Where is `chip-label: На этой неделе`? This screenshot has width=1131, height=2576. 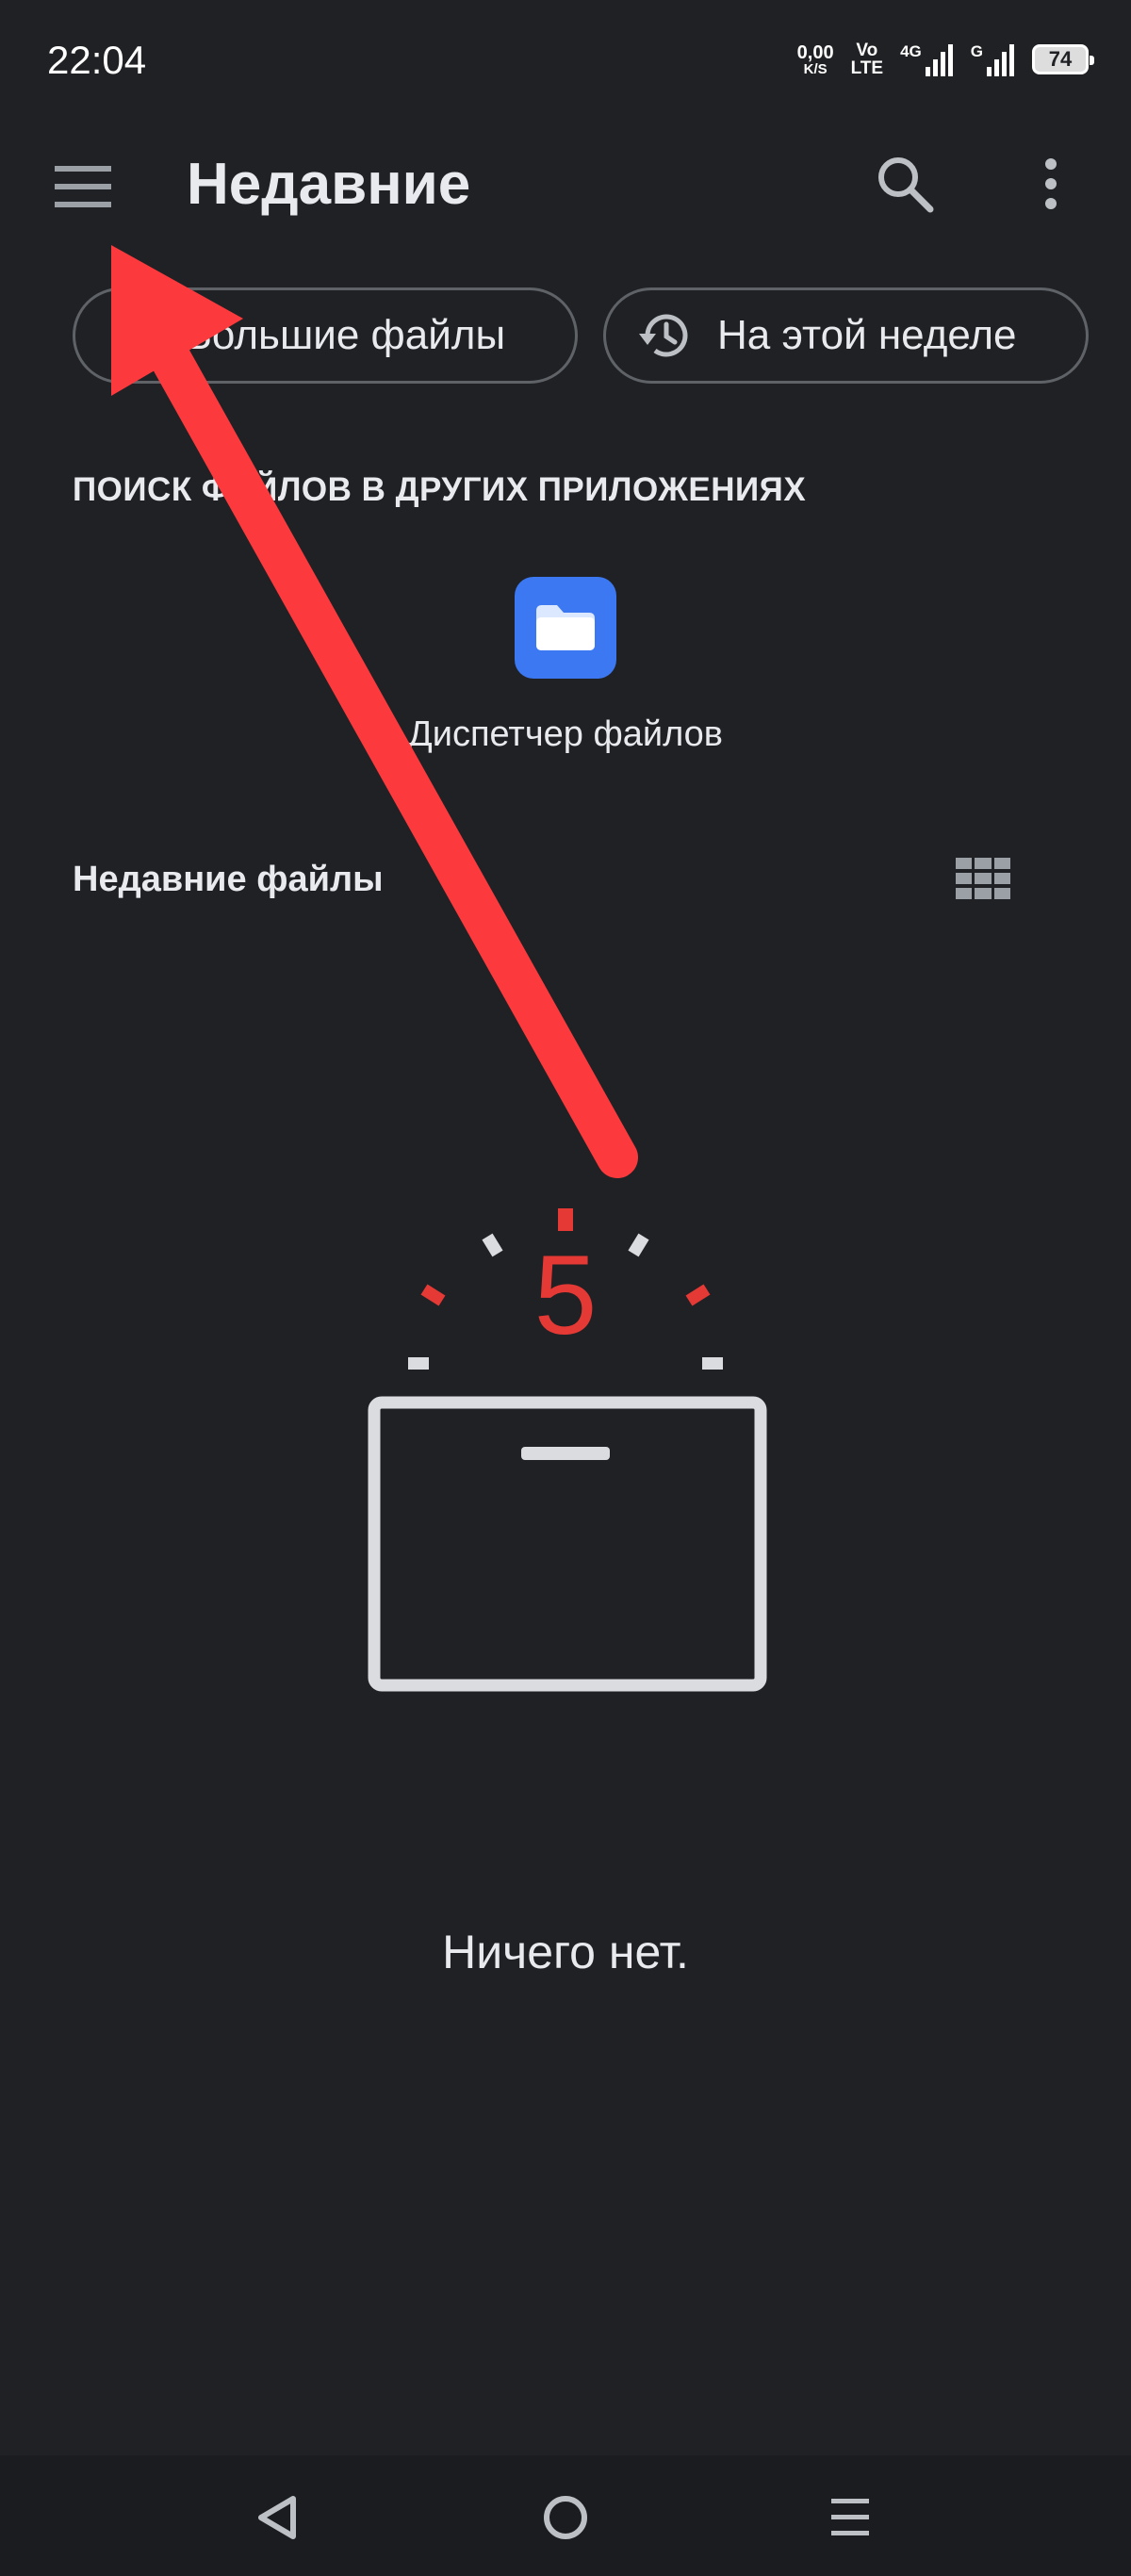 chip-label: На этой неделе is located at coordinates (867, 335).